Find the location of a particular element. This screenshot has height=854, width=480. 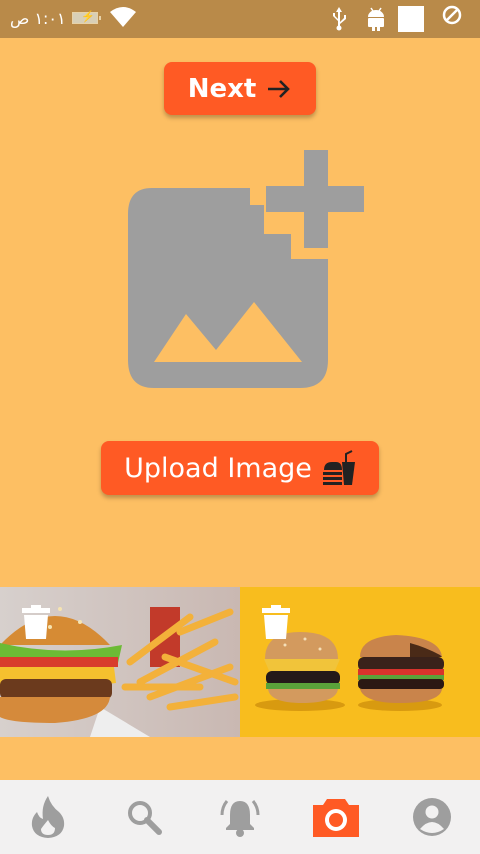

do-not-disturb-icon is located at coordinates (452, 15).